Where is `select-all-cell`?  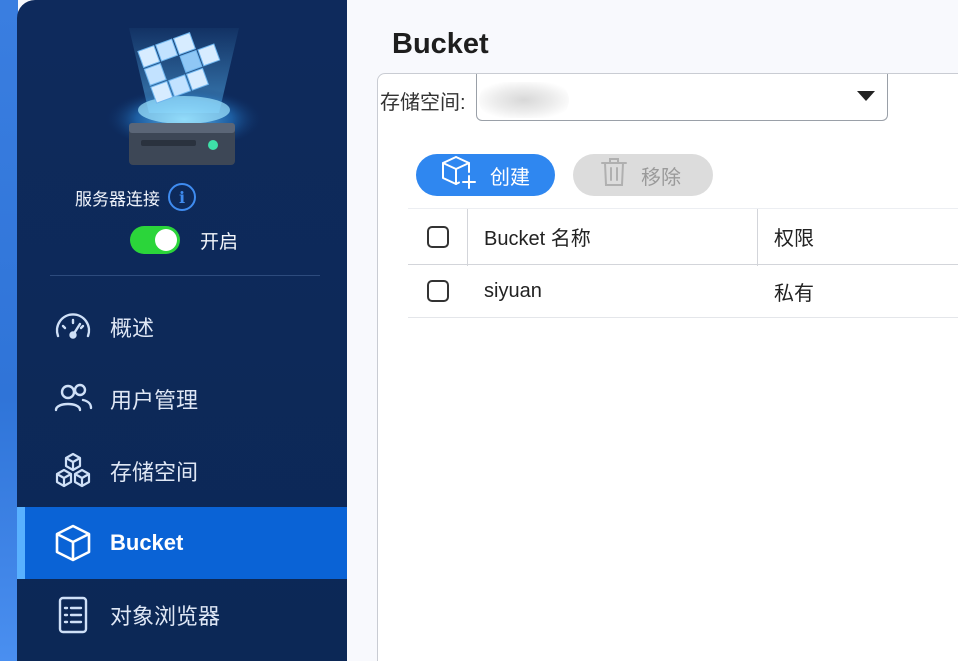 select-all-cell is located at coordinates (437, 236).